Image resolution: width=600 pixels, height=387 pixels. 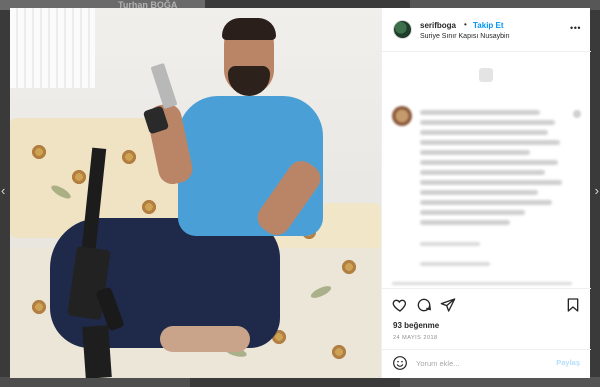 I want to click on add-comment-bar: Paylaş, so click(x=486, y=362).